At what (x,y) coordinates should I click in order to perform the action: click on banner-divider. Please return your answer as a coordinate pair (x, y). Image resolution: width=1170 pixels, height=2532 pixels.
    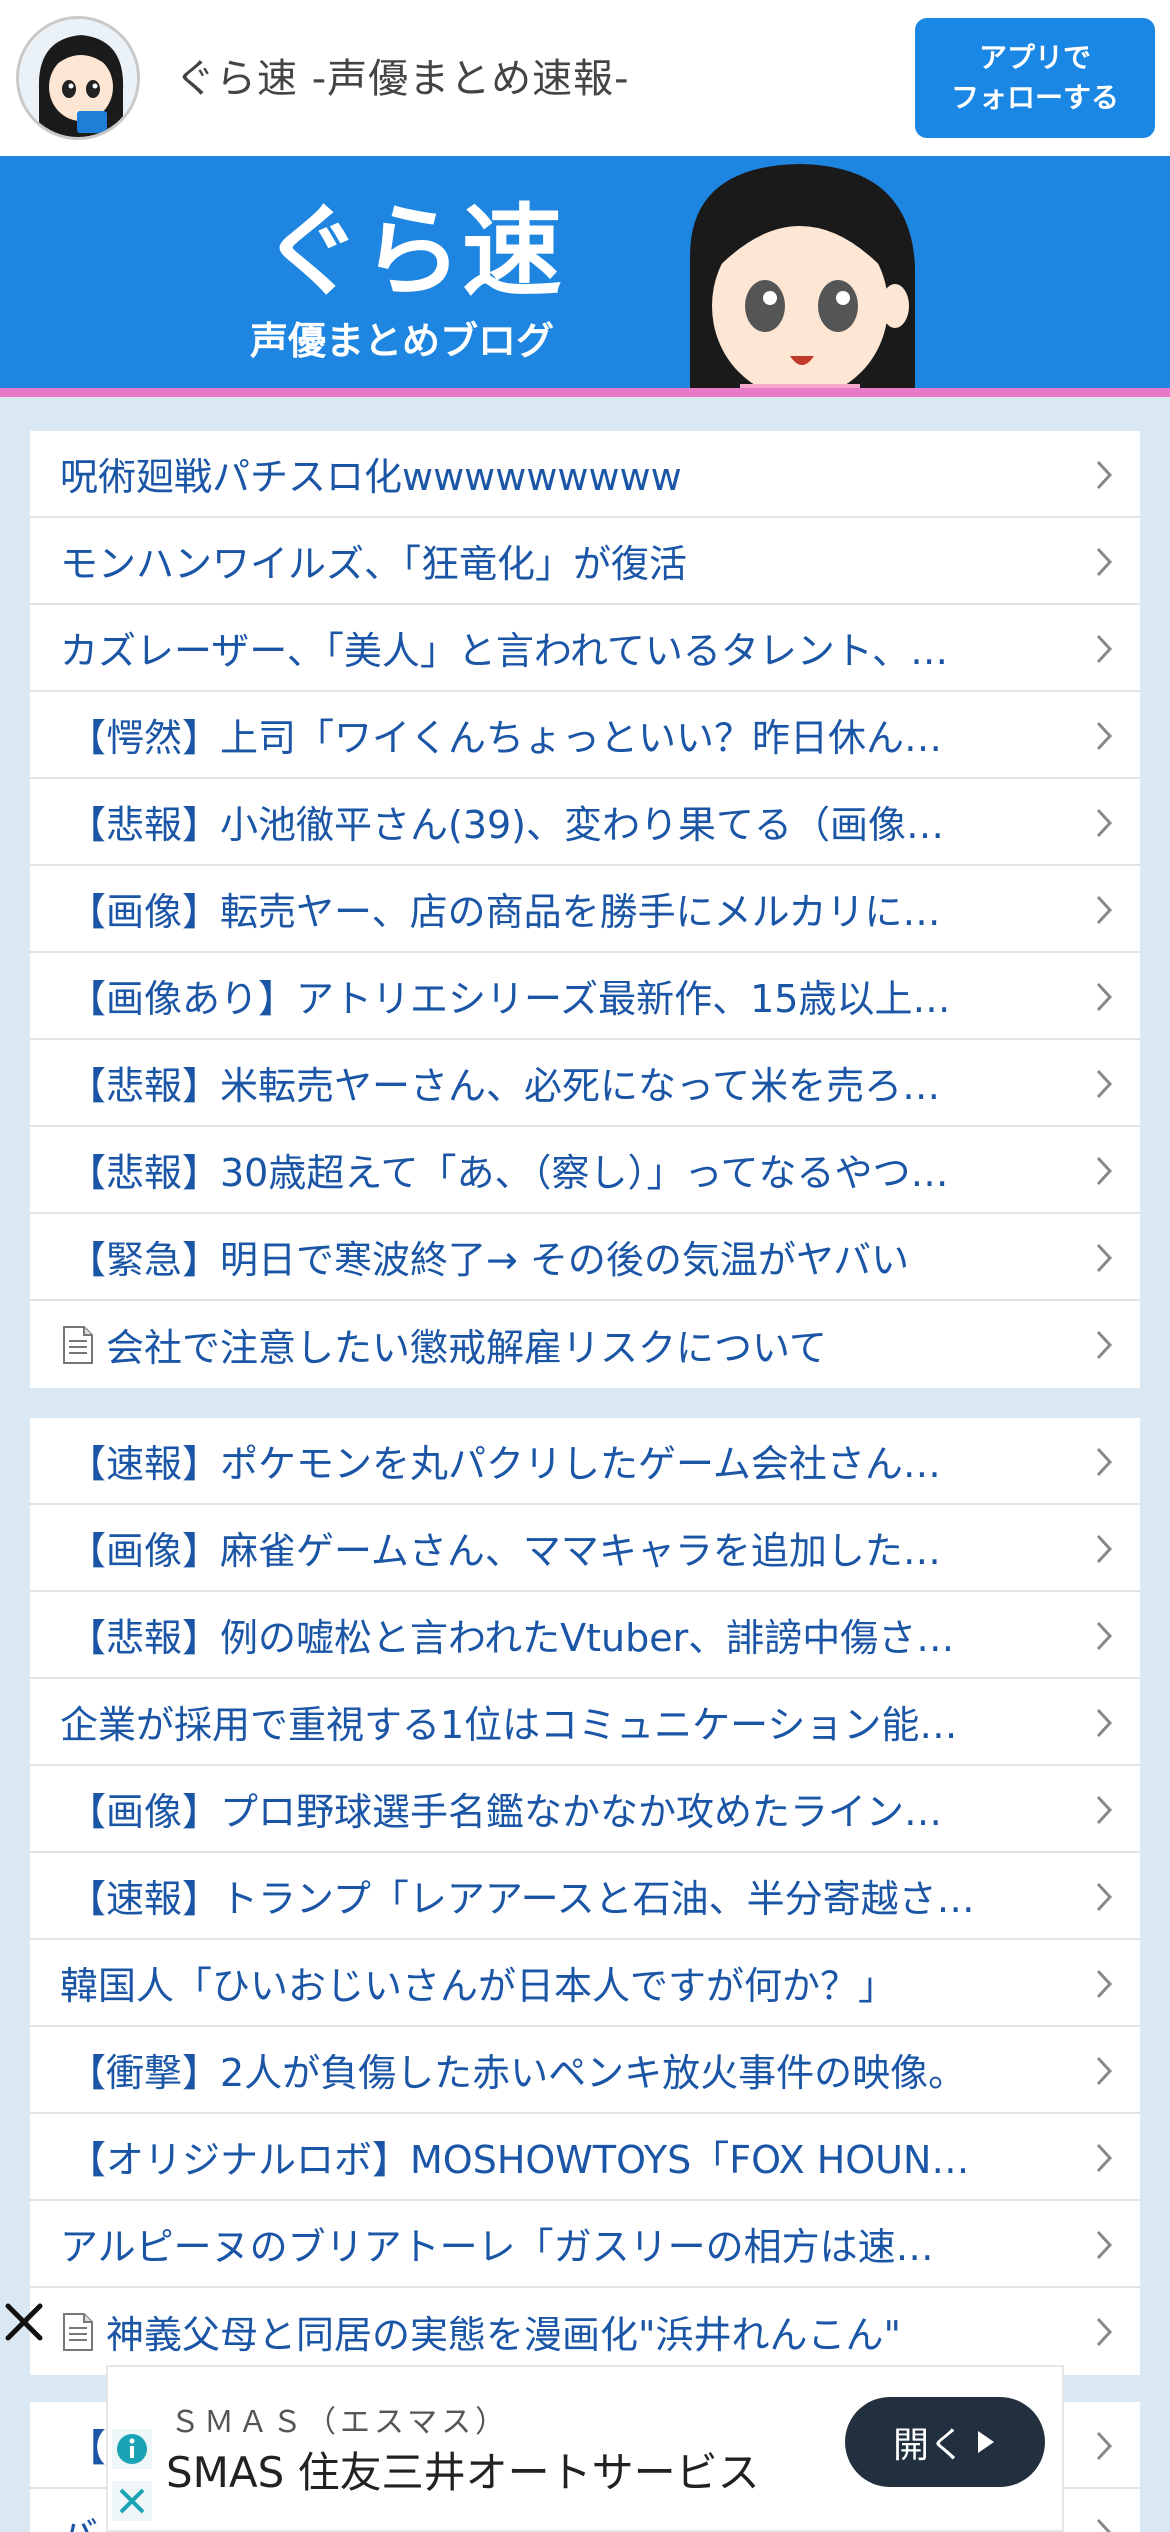
    Looking at the image, I should click on (585, 392).